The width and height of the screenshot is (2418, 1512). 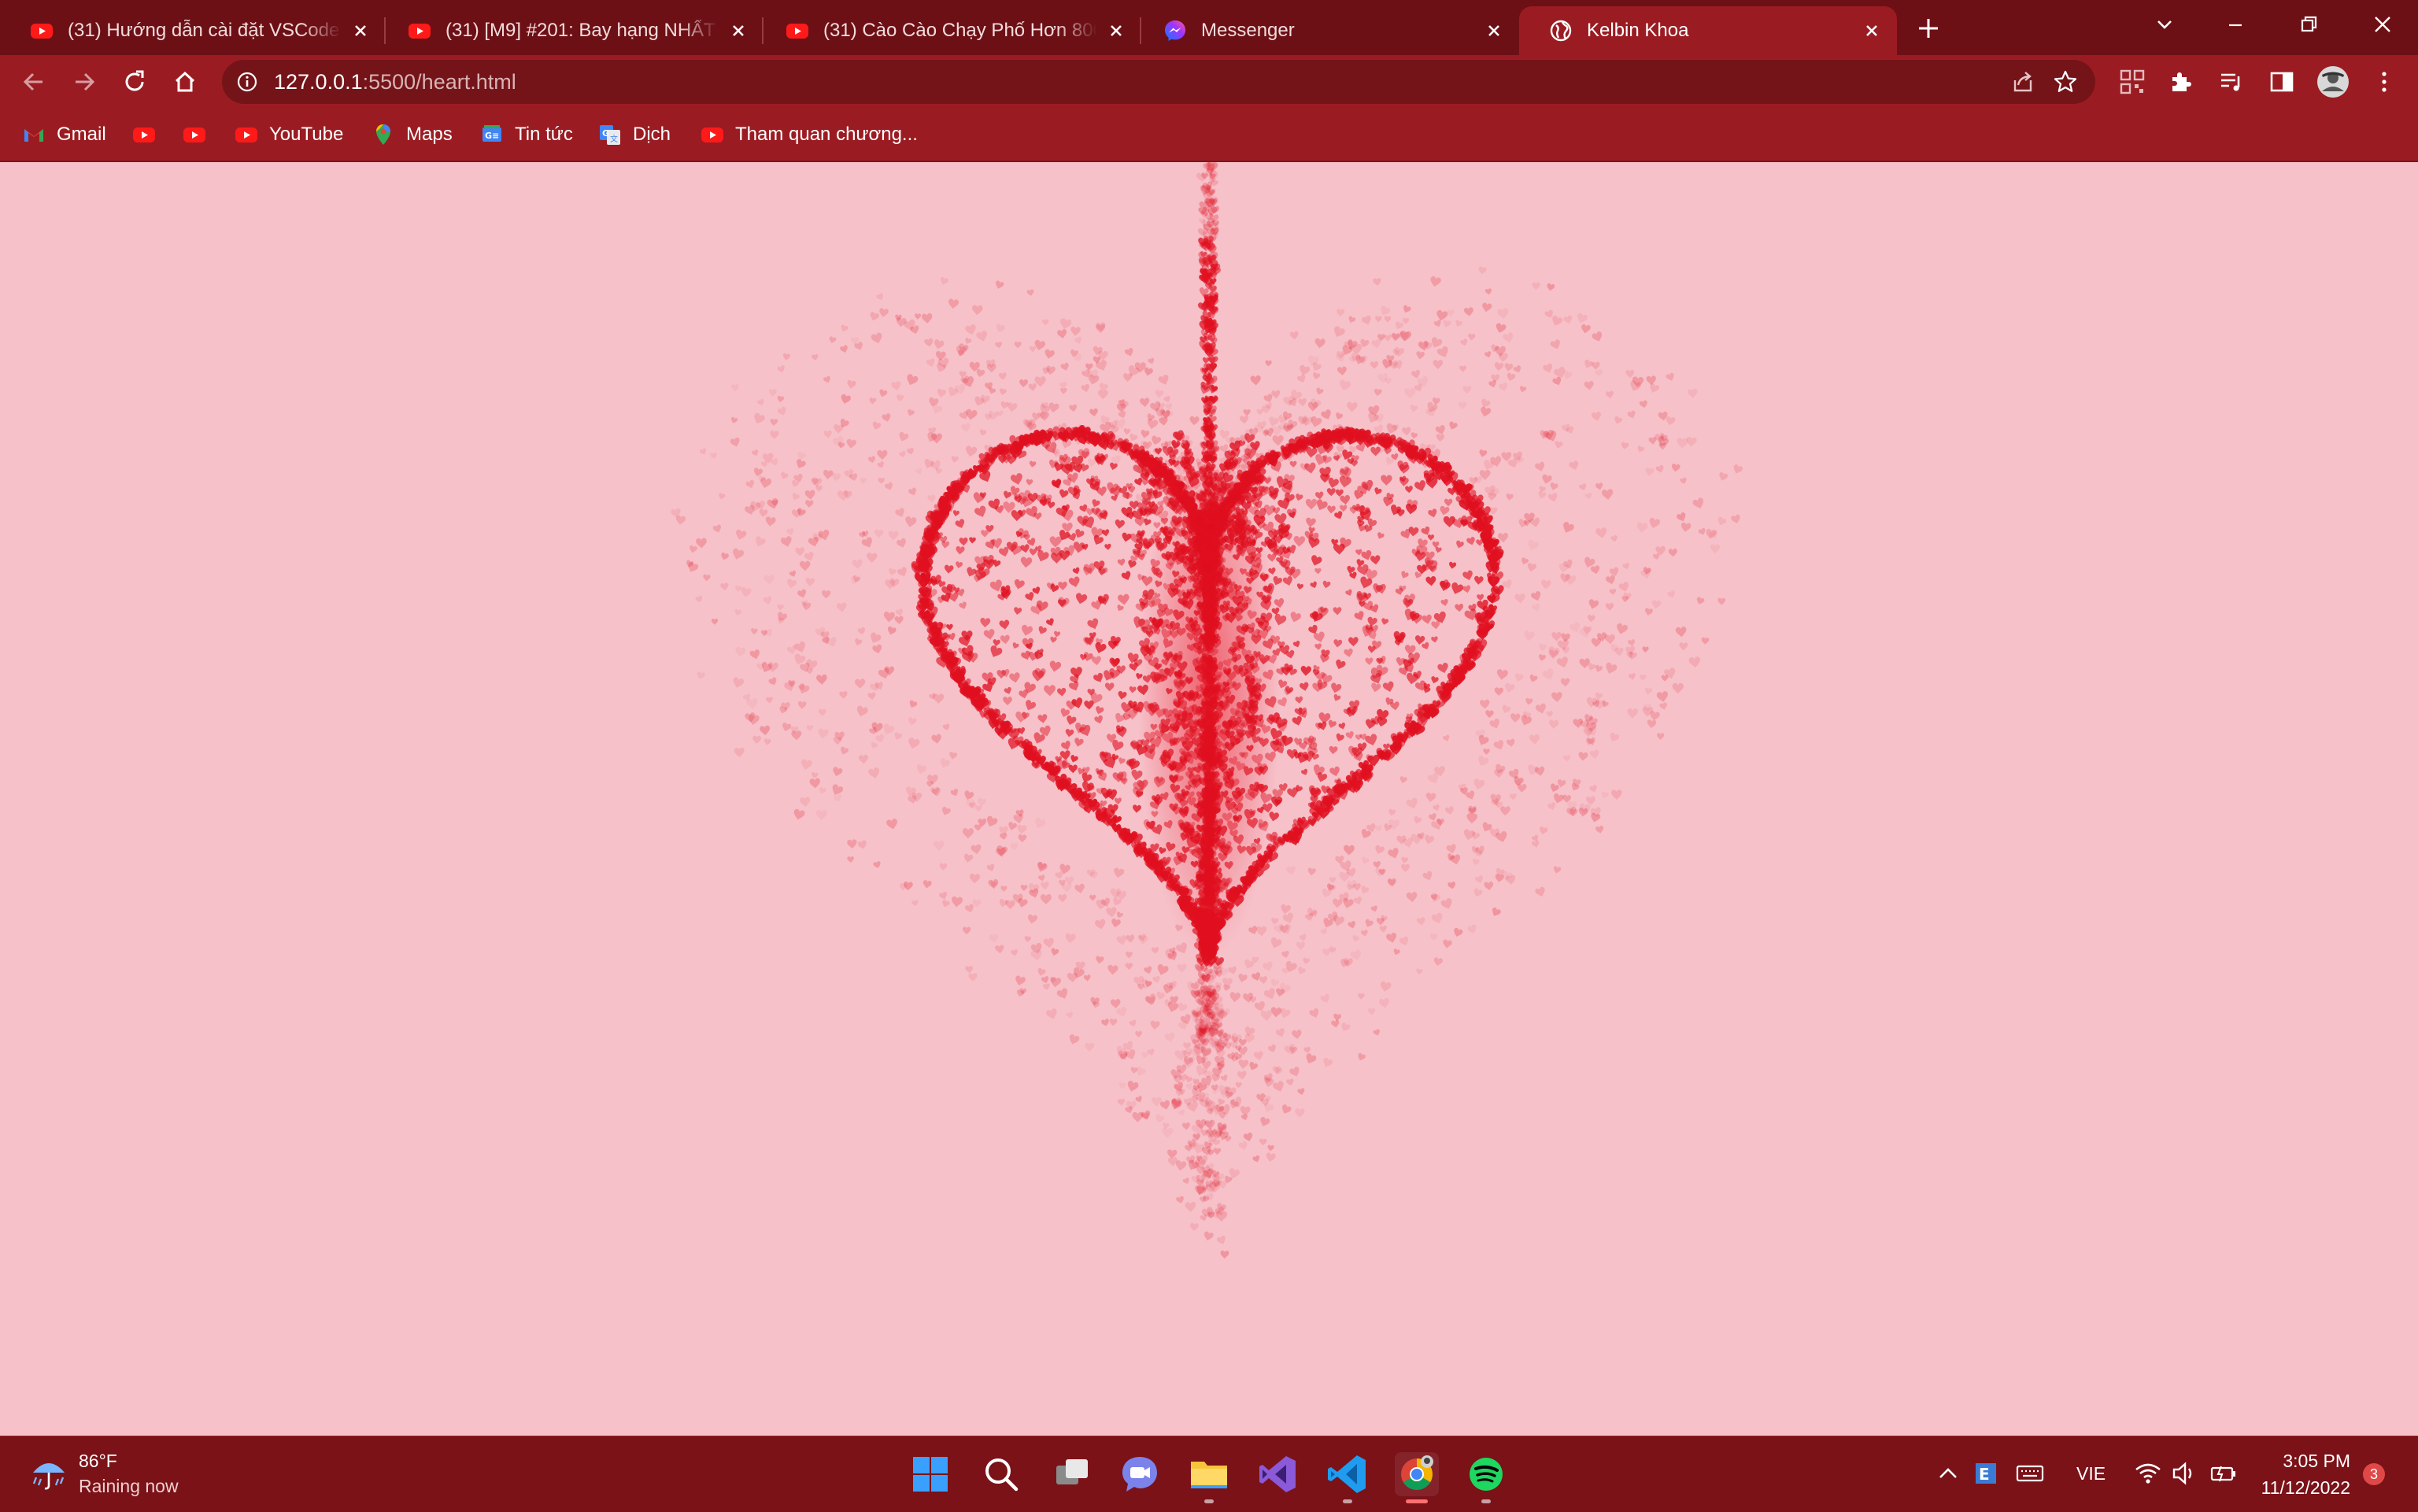 I want to click on bookmark-gmail: Gmail, so click(x=64, y=135).